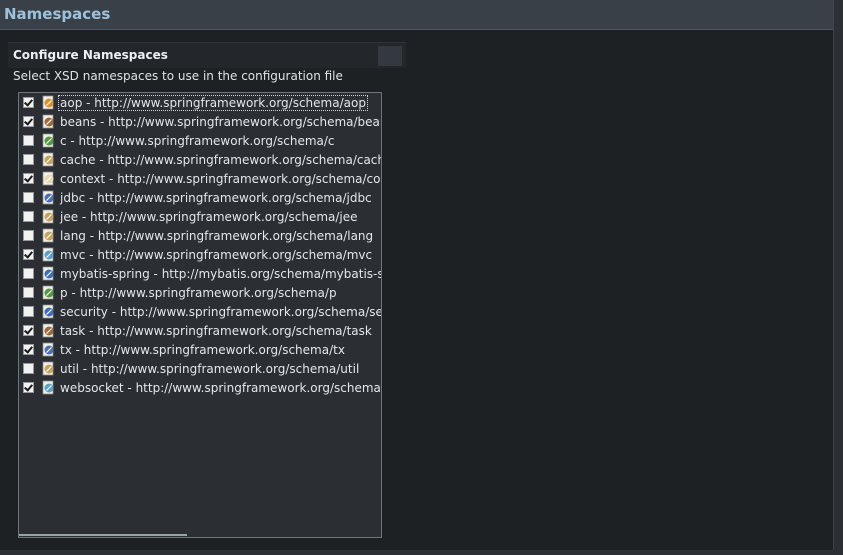 This screenshot has width=843, height=555. Describe the element at coordinates (48, 387) in the screenshot. I see `websocket-icon` at that location.